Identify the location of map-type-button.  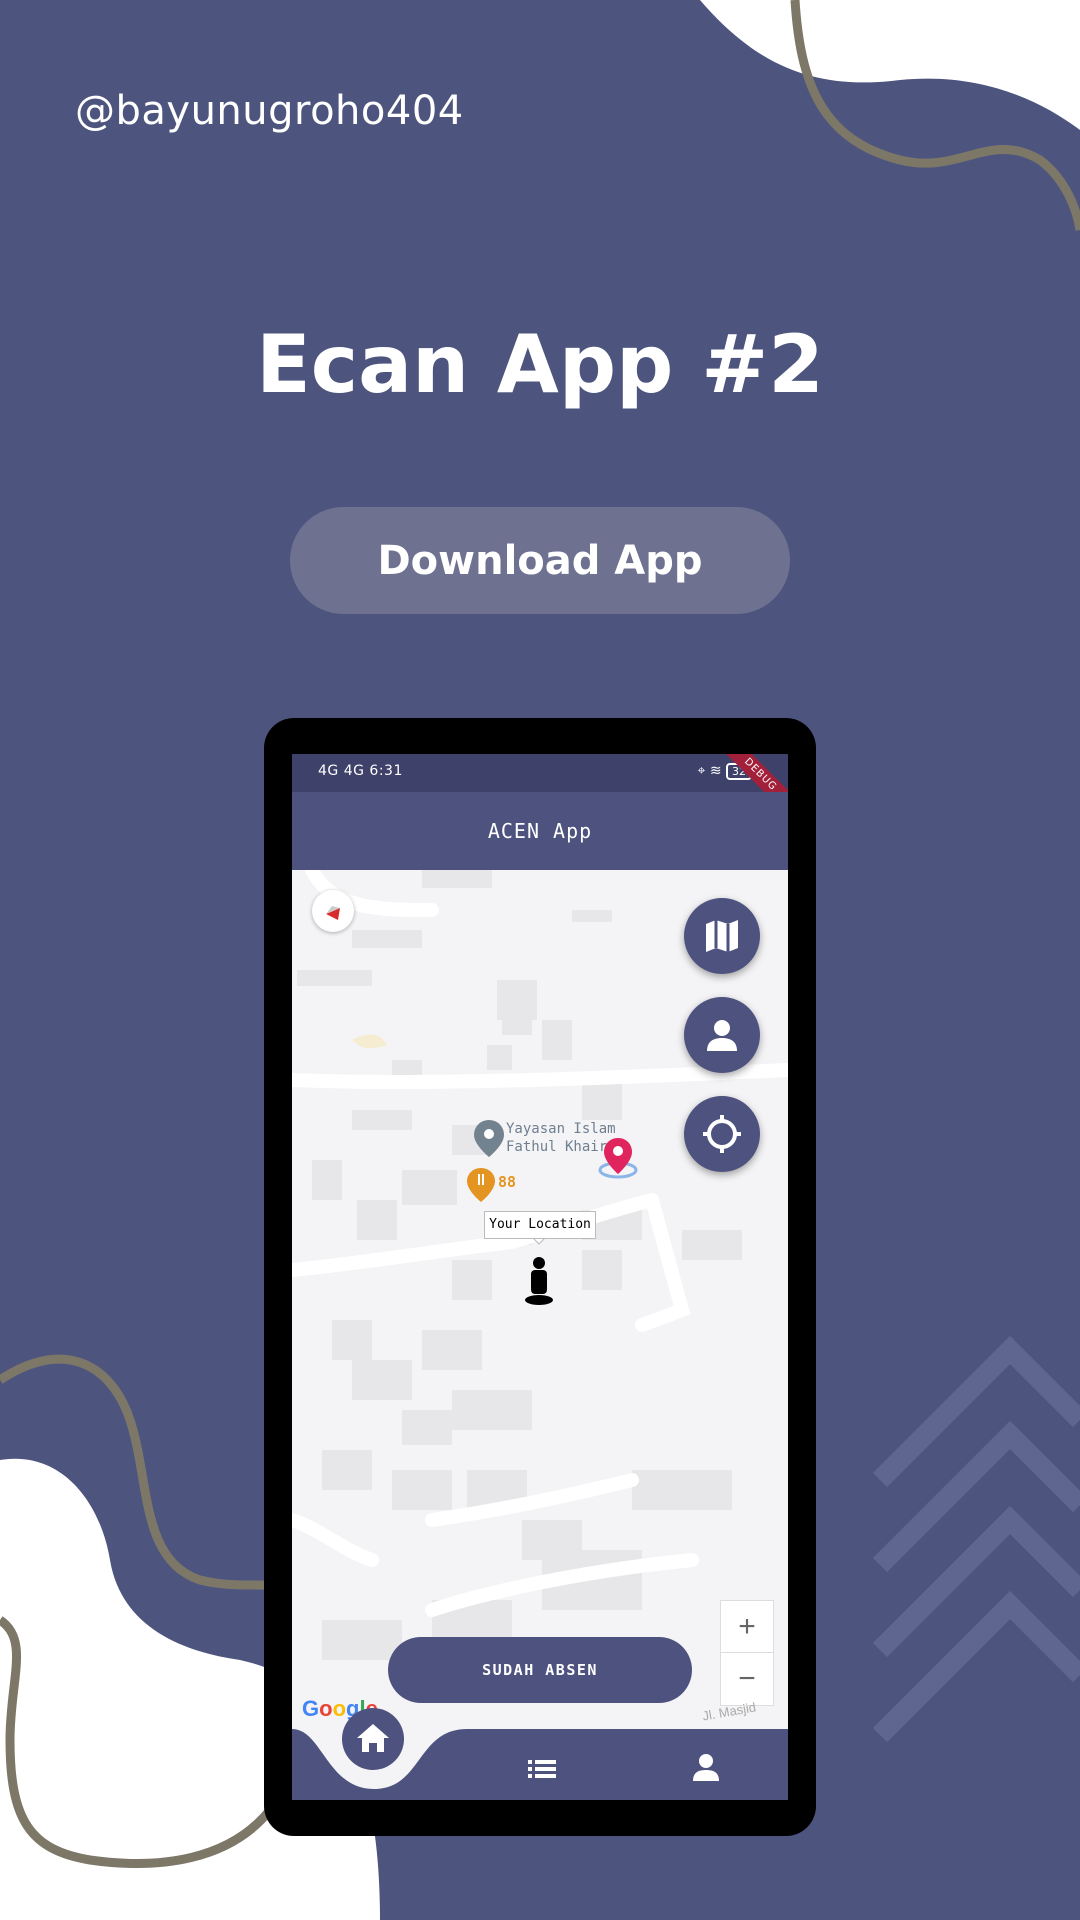
(722, 936).